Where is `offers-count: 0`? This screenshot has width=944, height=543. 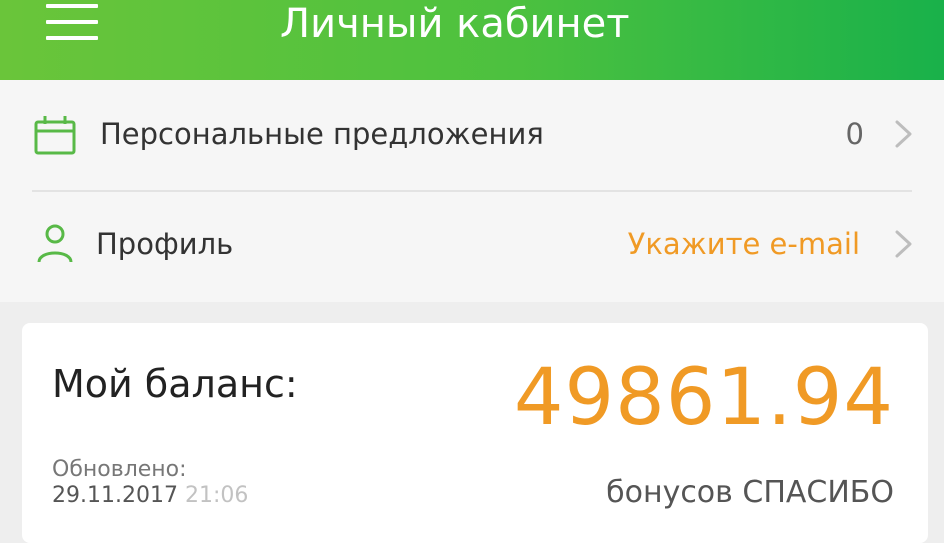 offers-count: 0 is located at coordinates (854, 134).